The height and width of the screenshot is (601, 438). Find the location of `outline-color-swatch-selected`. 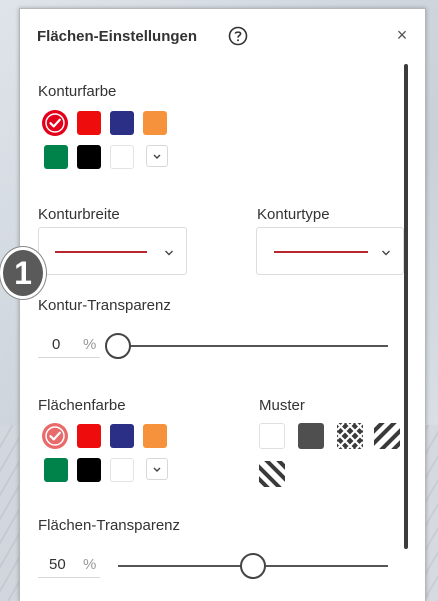

outline-color-swatch-selected is located at coordinates (55, 123).